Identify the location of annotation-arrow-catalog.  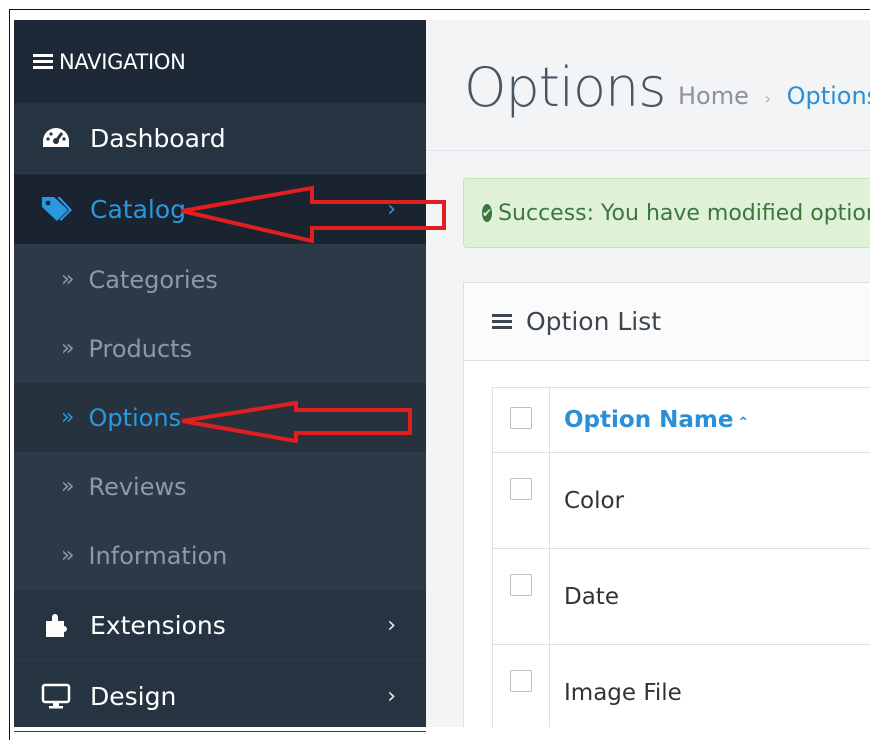
(313, 214).